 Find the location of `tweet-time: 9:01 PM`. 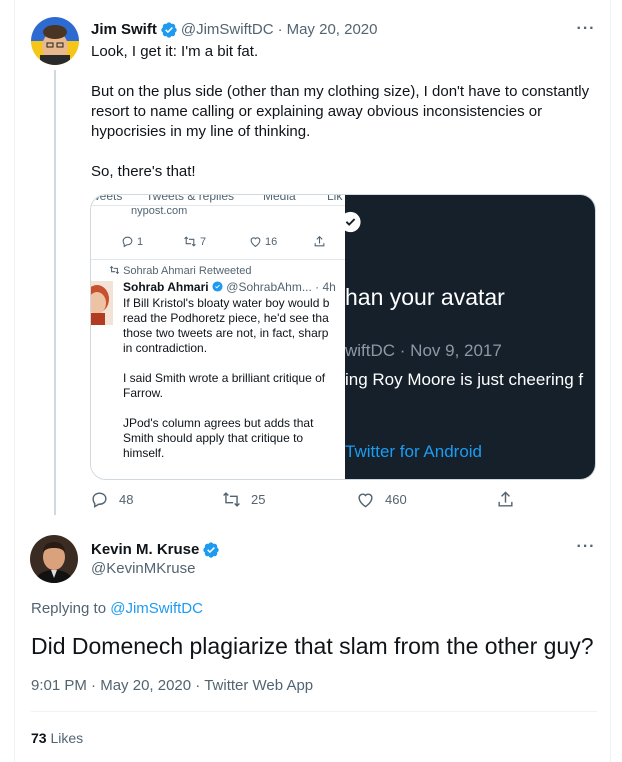

tweet-time: 9:01 PM is located at coordinates (59, 685).